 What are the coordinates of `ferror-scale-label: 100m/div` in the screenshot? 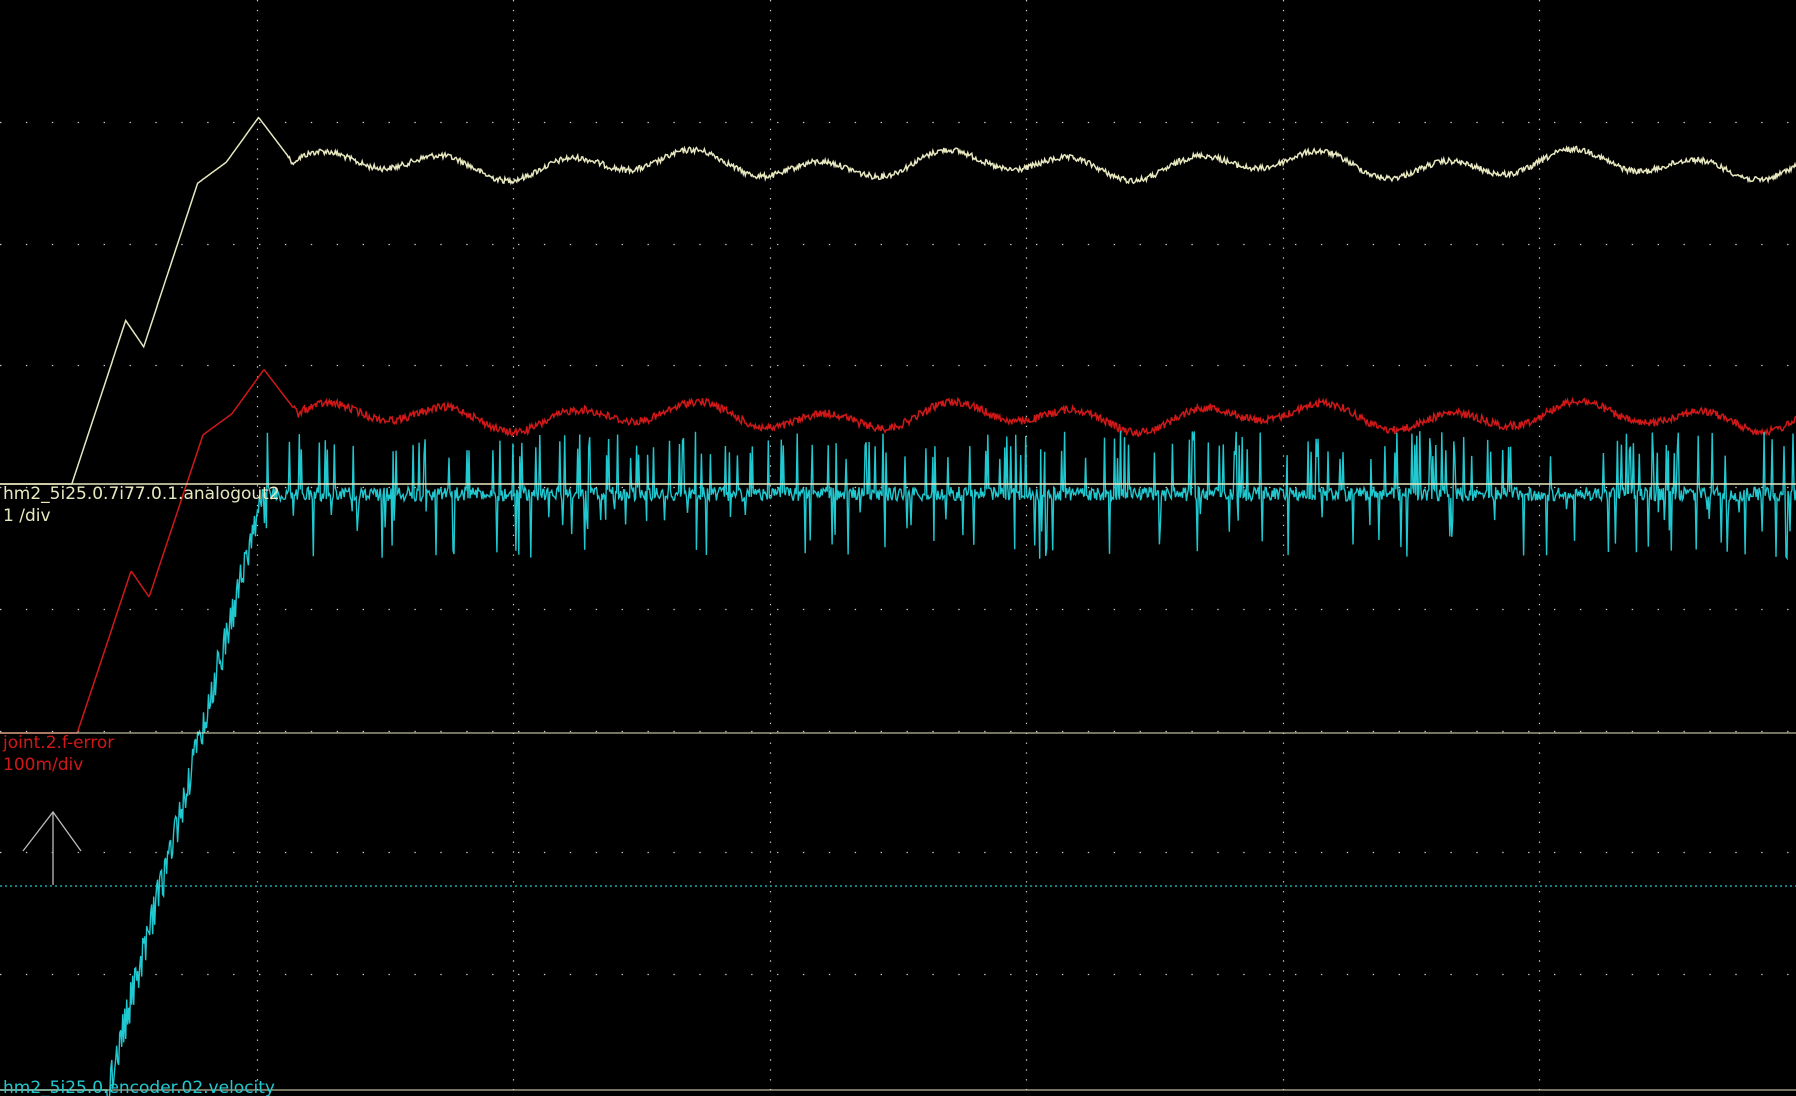 It's located at (43, 765).